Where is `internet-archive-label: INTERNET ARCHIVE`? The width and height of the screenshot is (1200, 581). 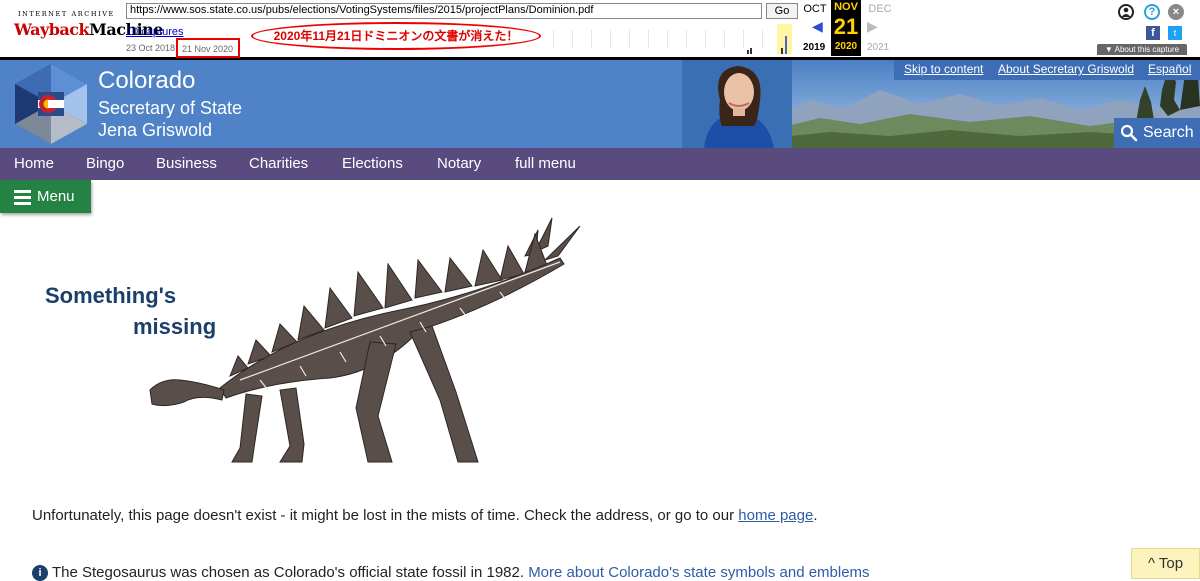
internet-archive-label: INTERNET ARCHIVE is located at coordinates (66, 14).